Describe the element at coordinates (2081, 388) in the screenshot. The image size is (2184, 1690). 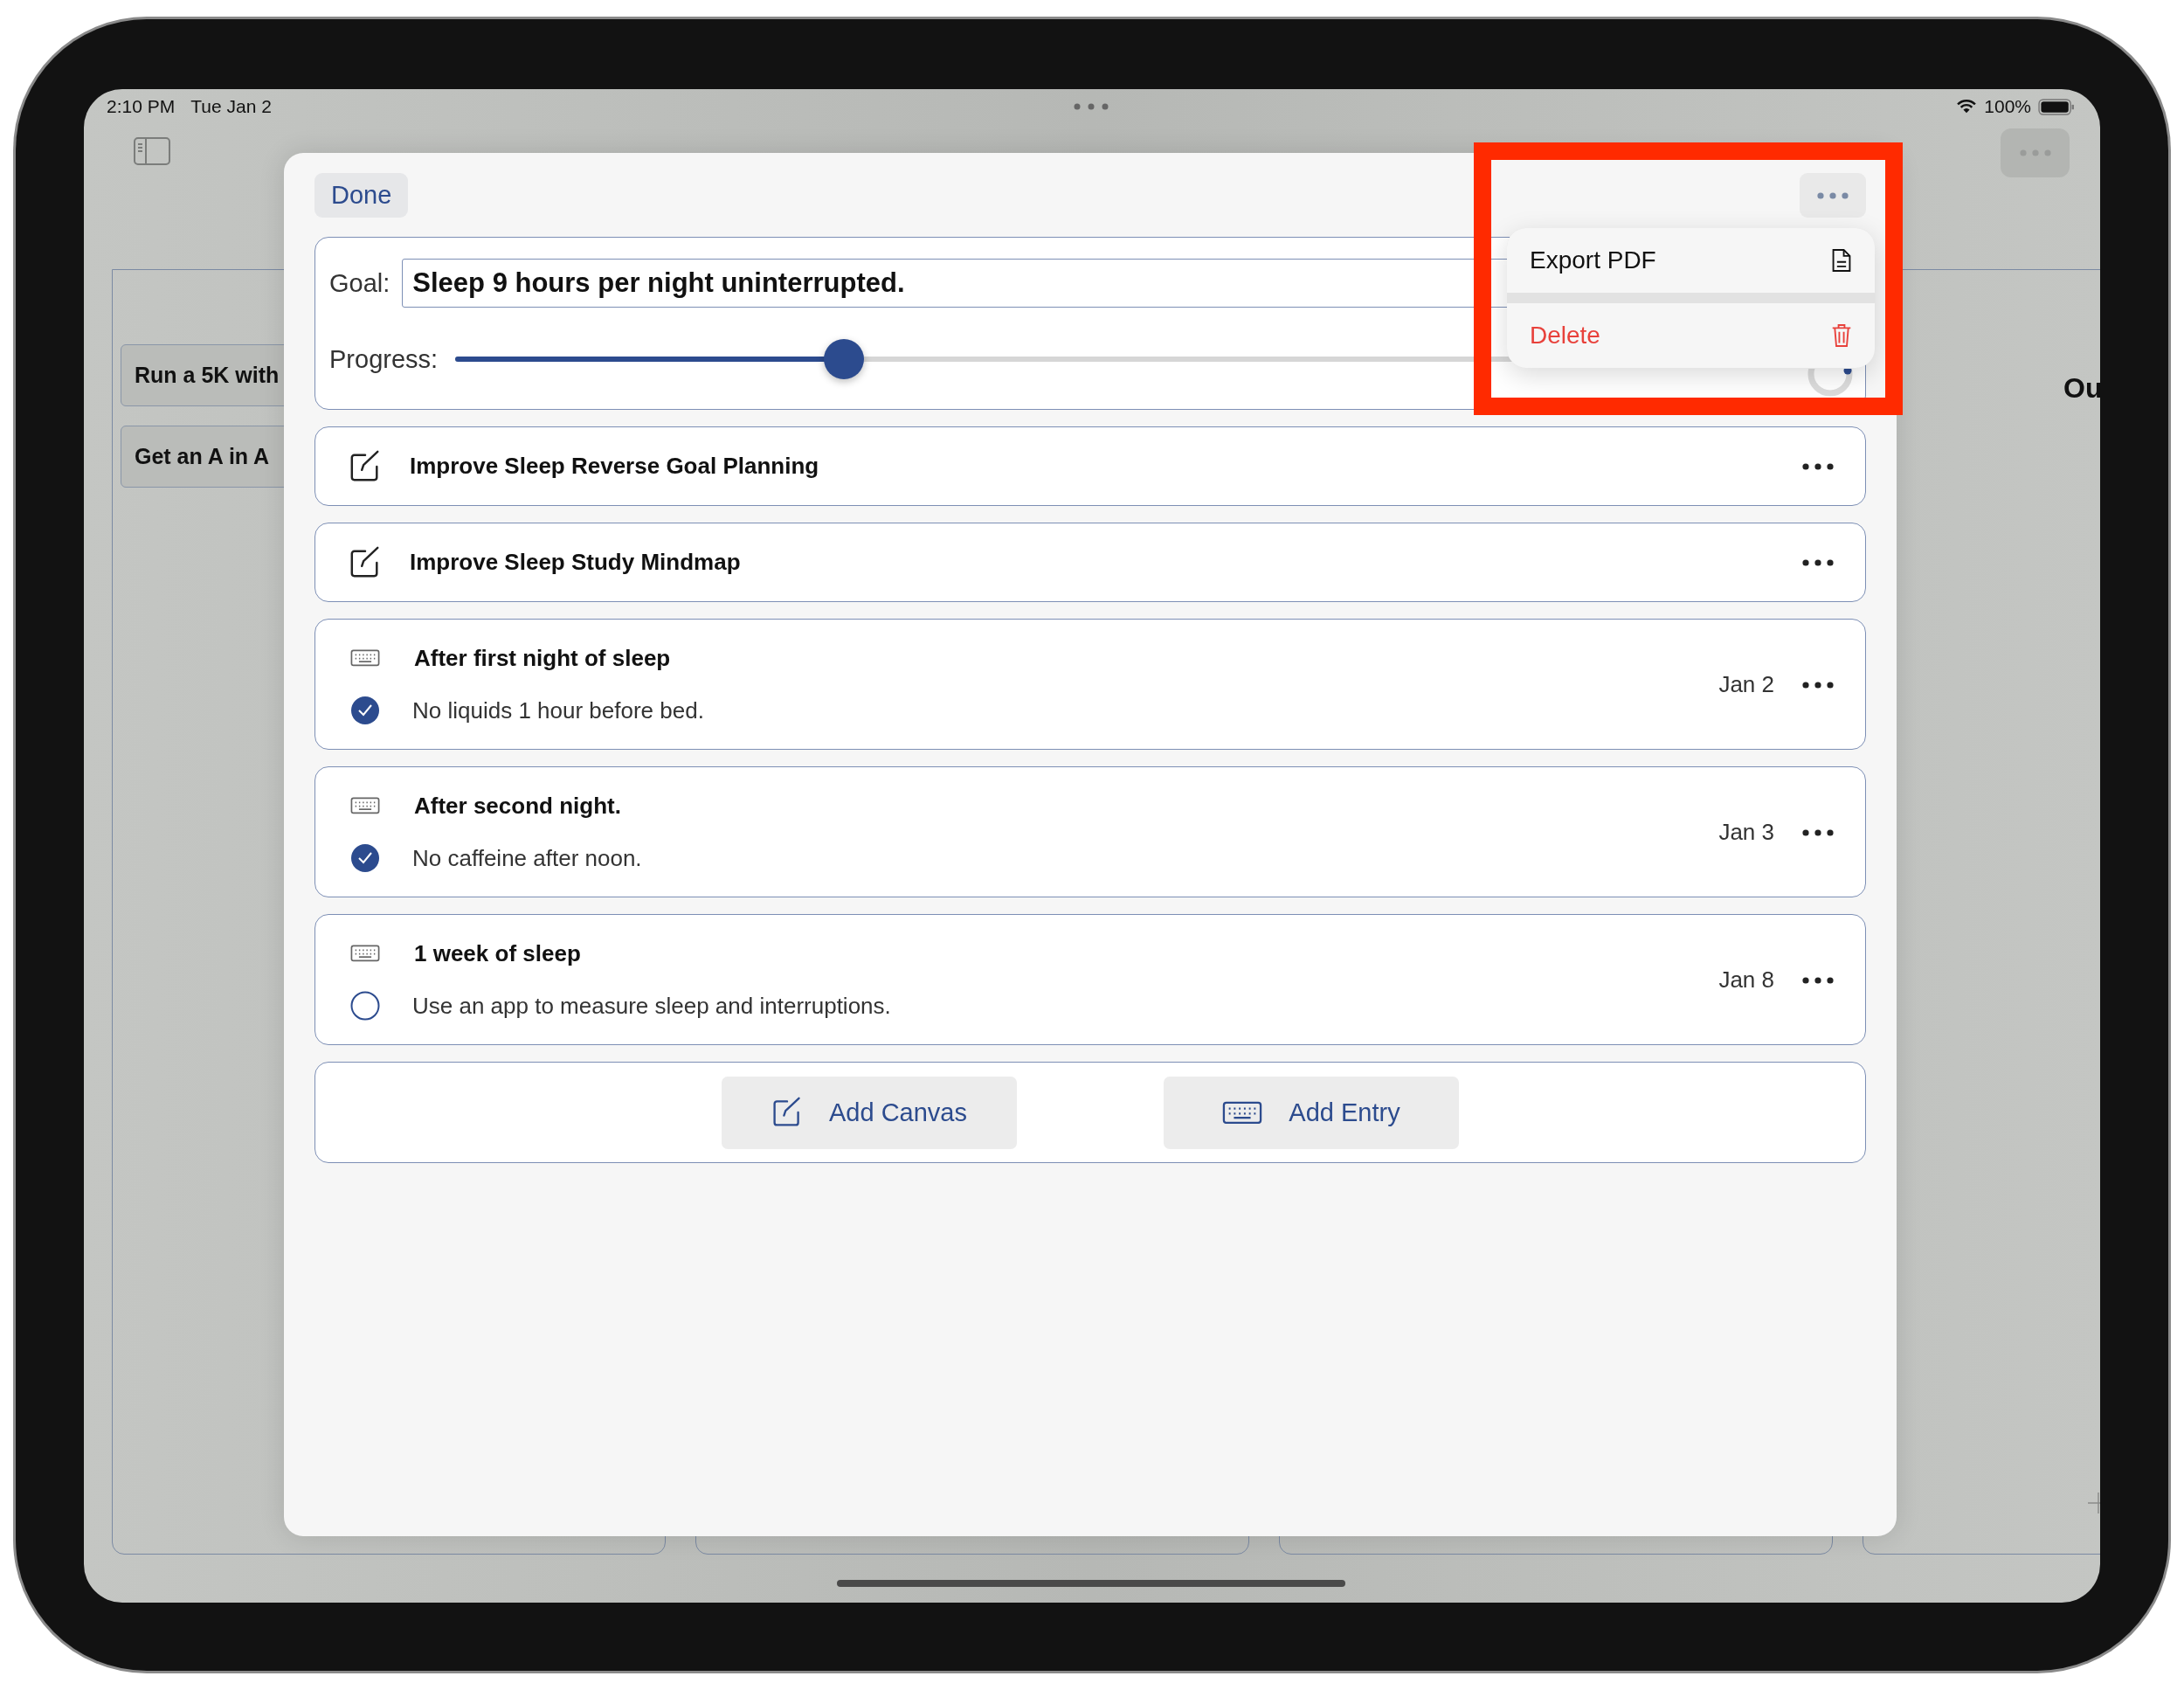
I see `column-heading: Ou` at that location.